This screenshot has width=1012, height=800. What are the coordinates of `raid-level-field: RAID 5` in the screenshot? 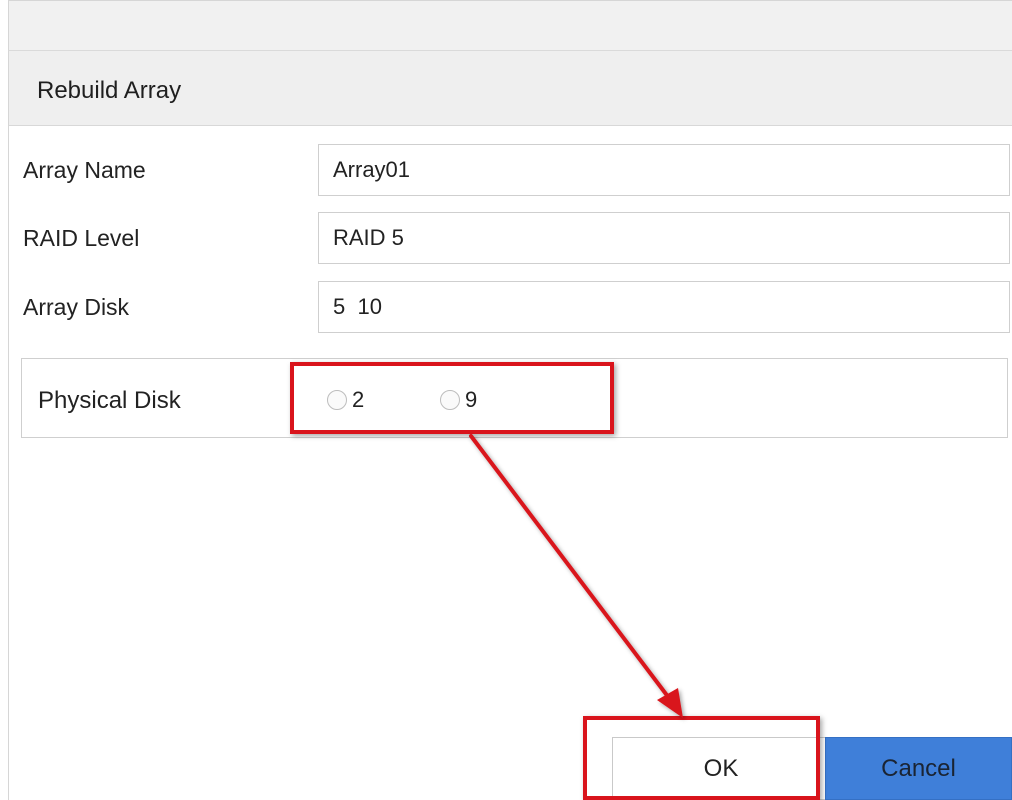 It's located at (664, 238).